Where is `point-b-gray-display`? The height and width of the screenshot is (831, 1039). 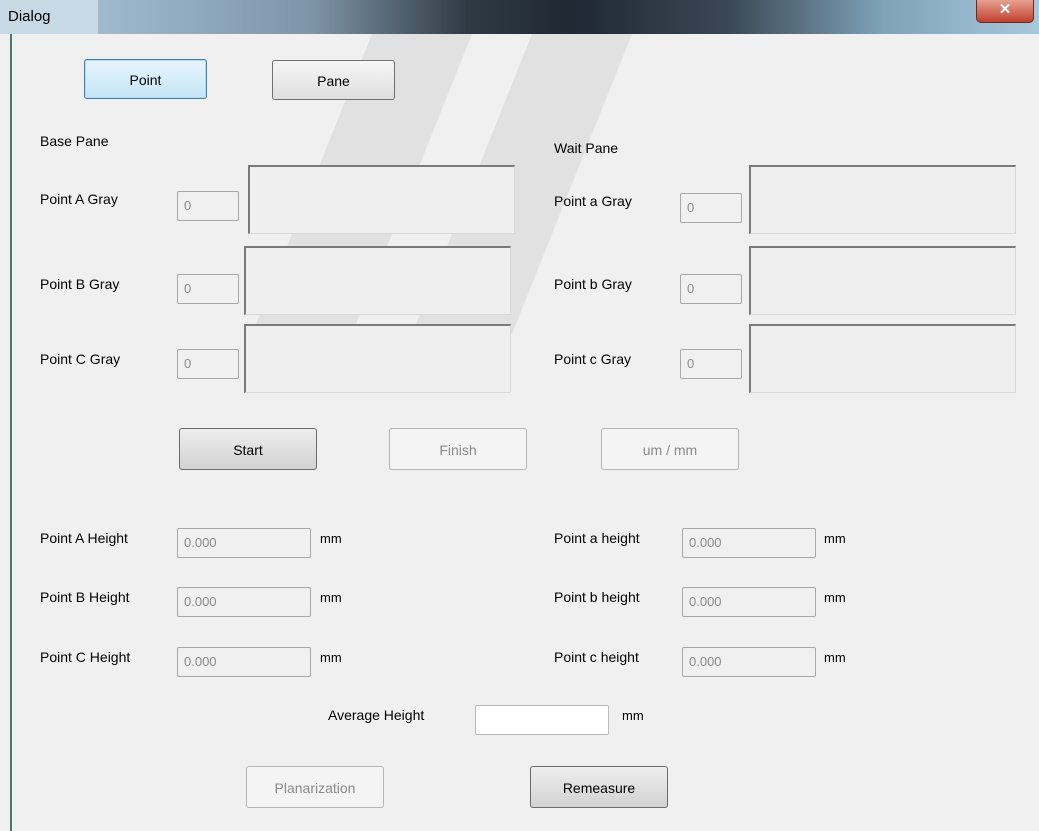 point-b-gray-display is located at coordinates (377, 280).